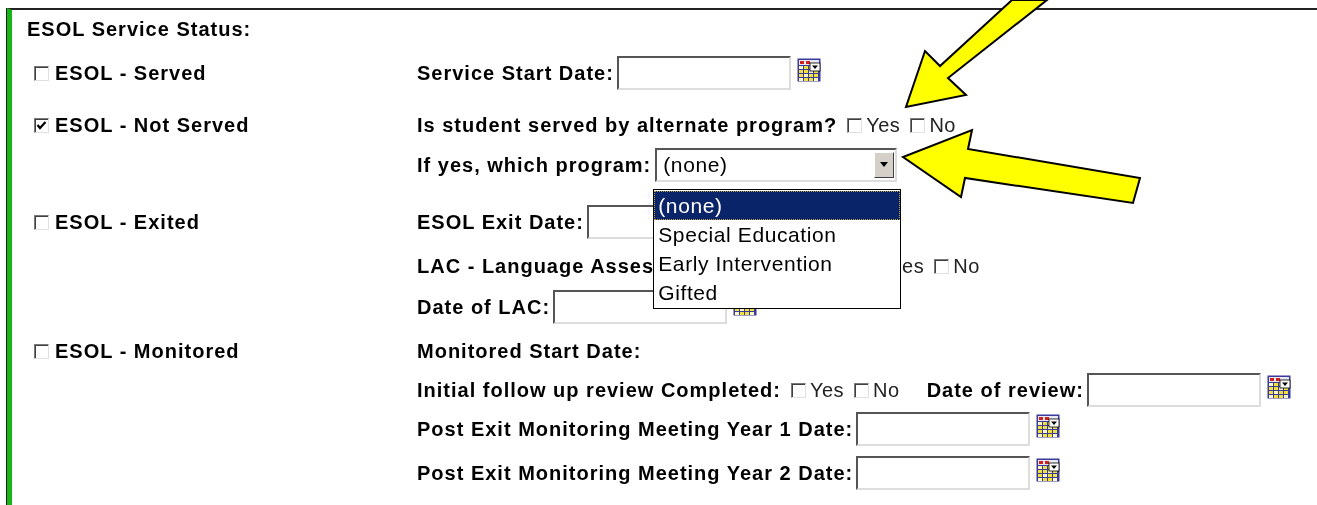 The image size is (1317, 505). Describe the element at coordinates (515, 73) in the screenshot. I see `field-label: Service Start Date:` at that location.